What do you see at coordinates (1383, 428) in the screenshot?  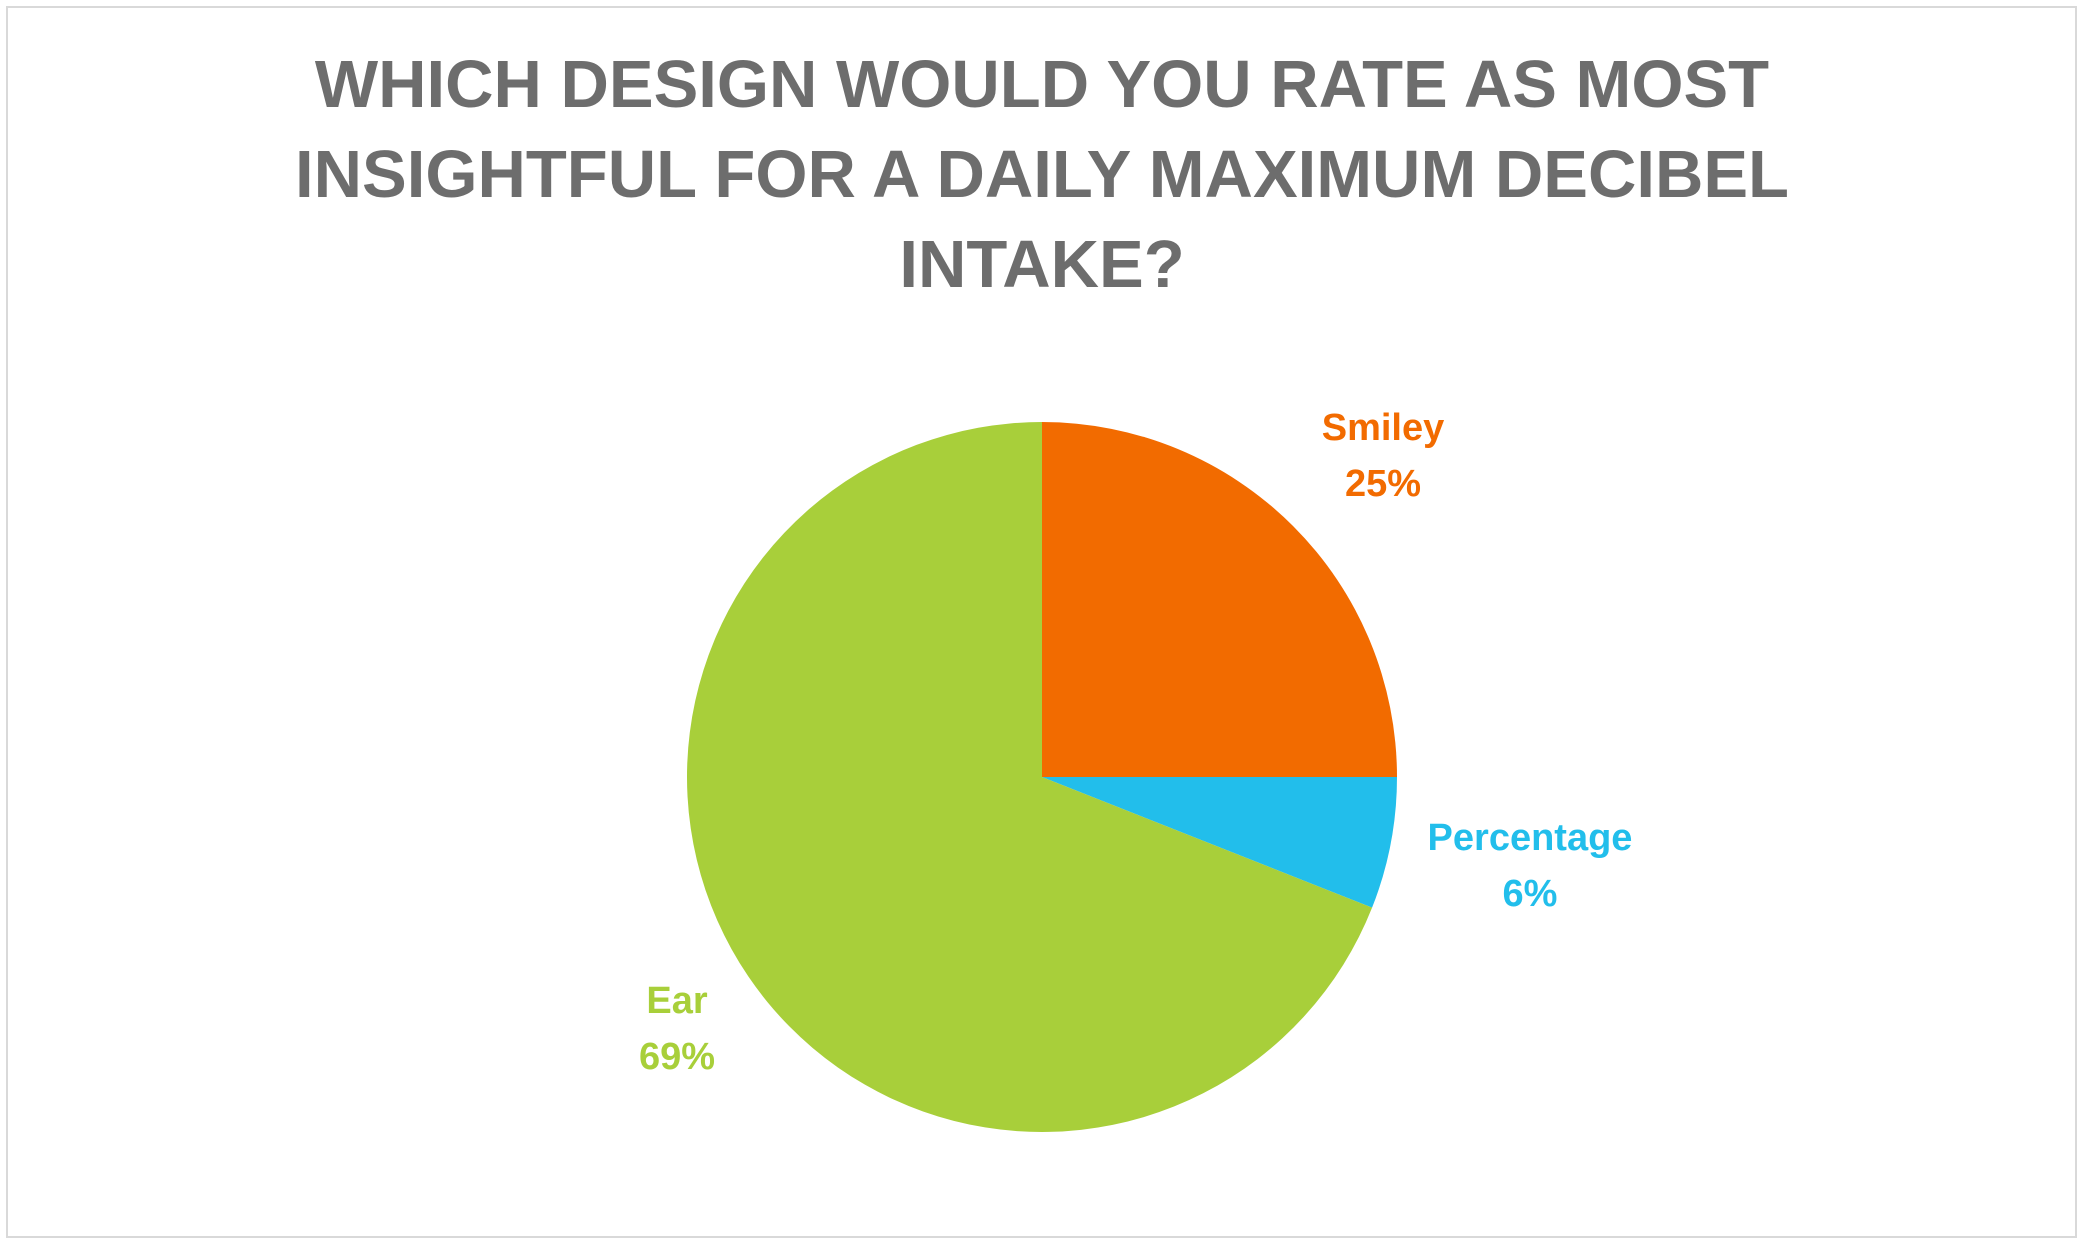 I see `data-label-smiley-name: Smiley` at bounding box center [1383, 428].